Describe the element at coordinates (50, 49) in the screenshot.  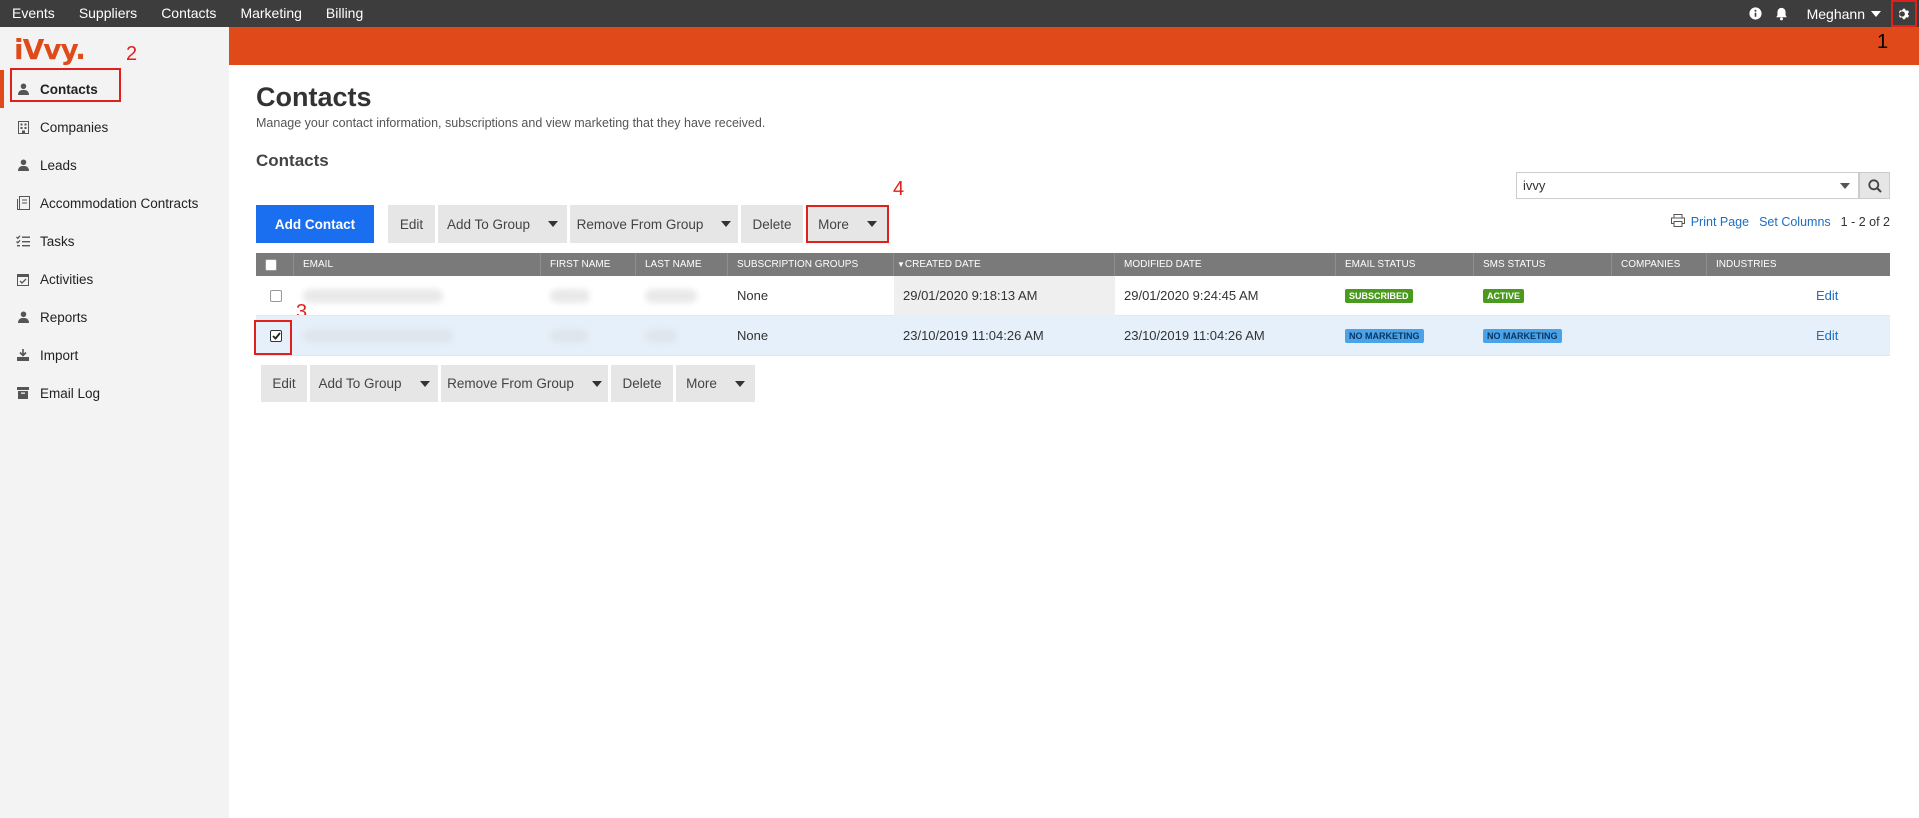
I see `logo: iVvy.` at that location.